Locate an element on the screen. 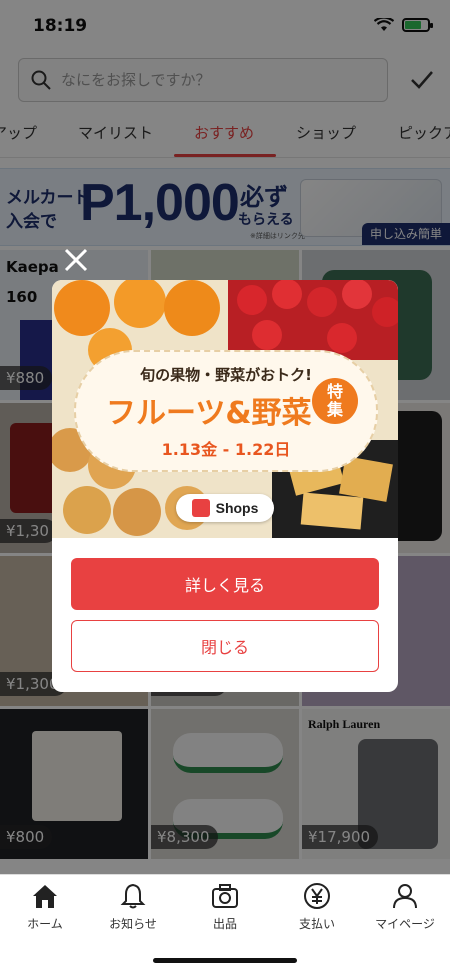  camera-icon is located at coordinates (225, 896).